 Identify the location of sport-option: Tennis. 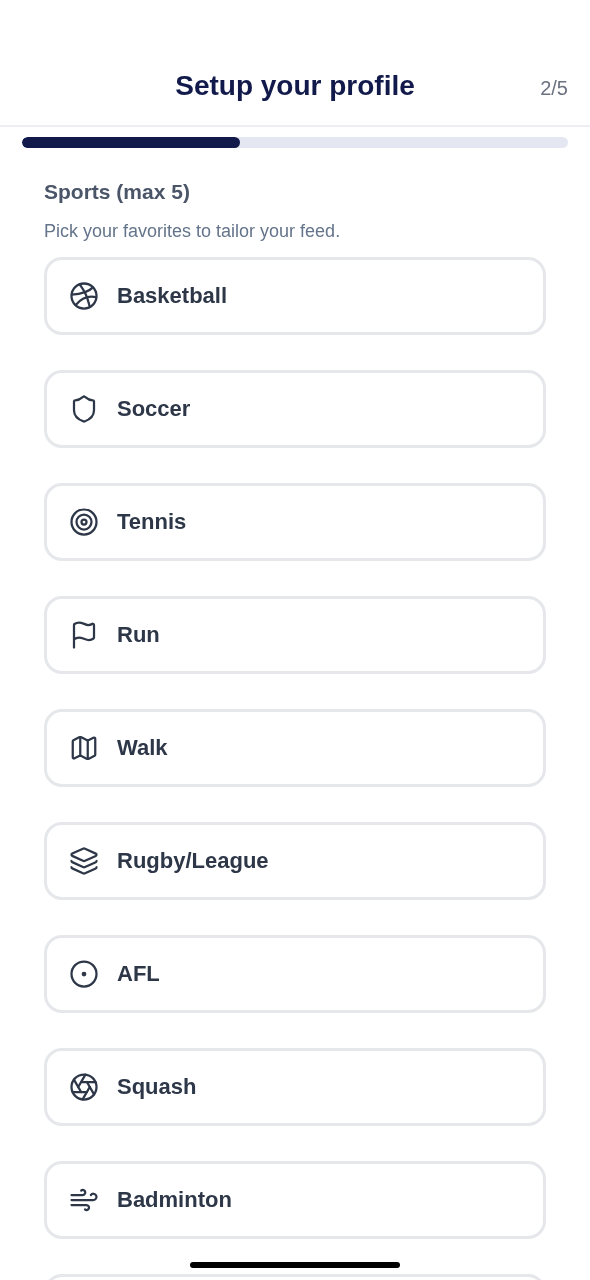
(295, 521).